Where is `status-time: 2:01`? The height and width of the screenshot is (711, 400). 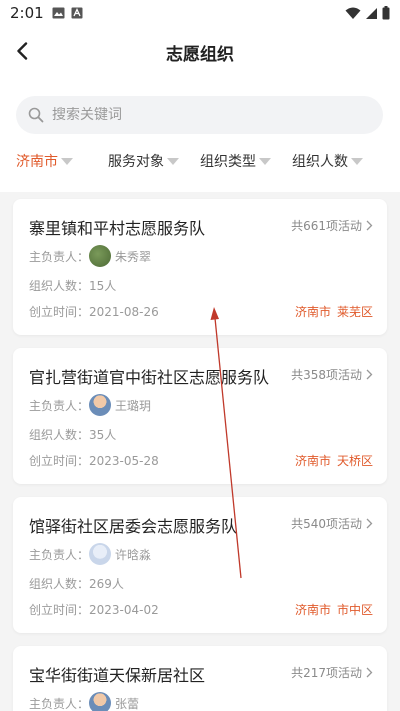 status-time: 2:01 is located at coordinates (27, 13).